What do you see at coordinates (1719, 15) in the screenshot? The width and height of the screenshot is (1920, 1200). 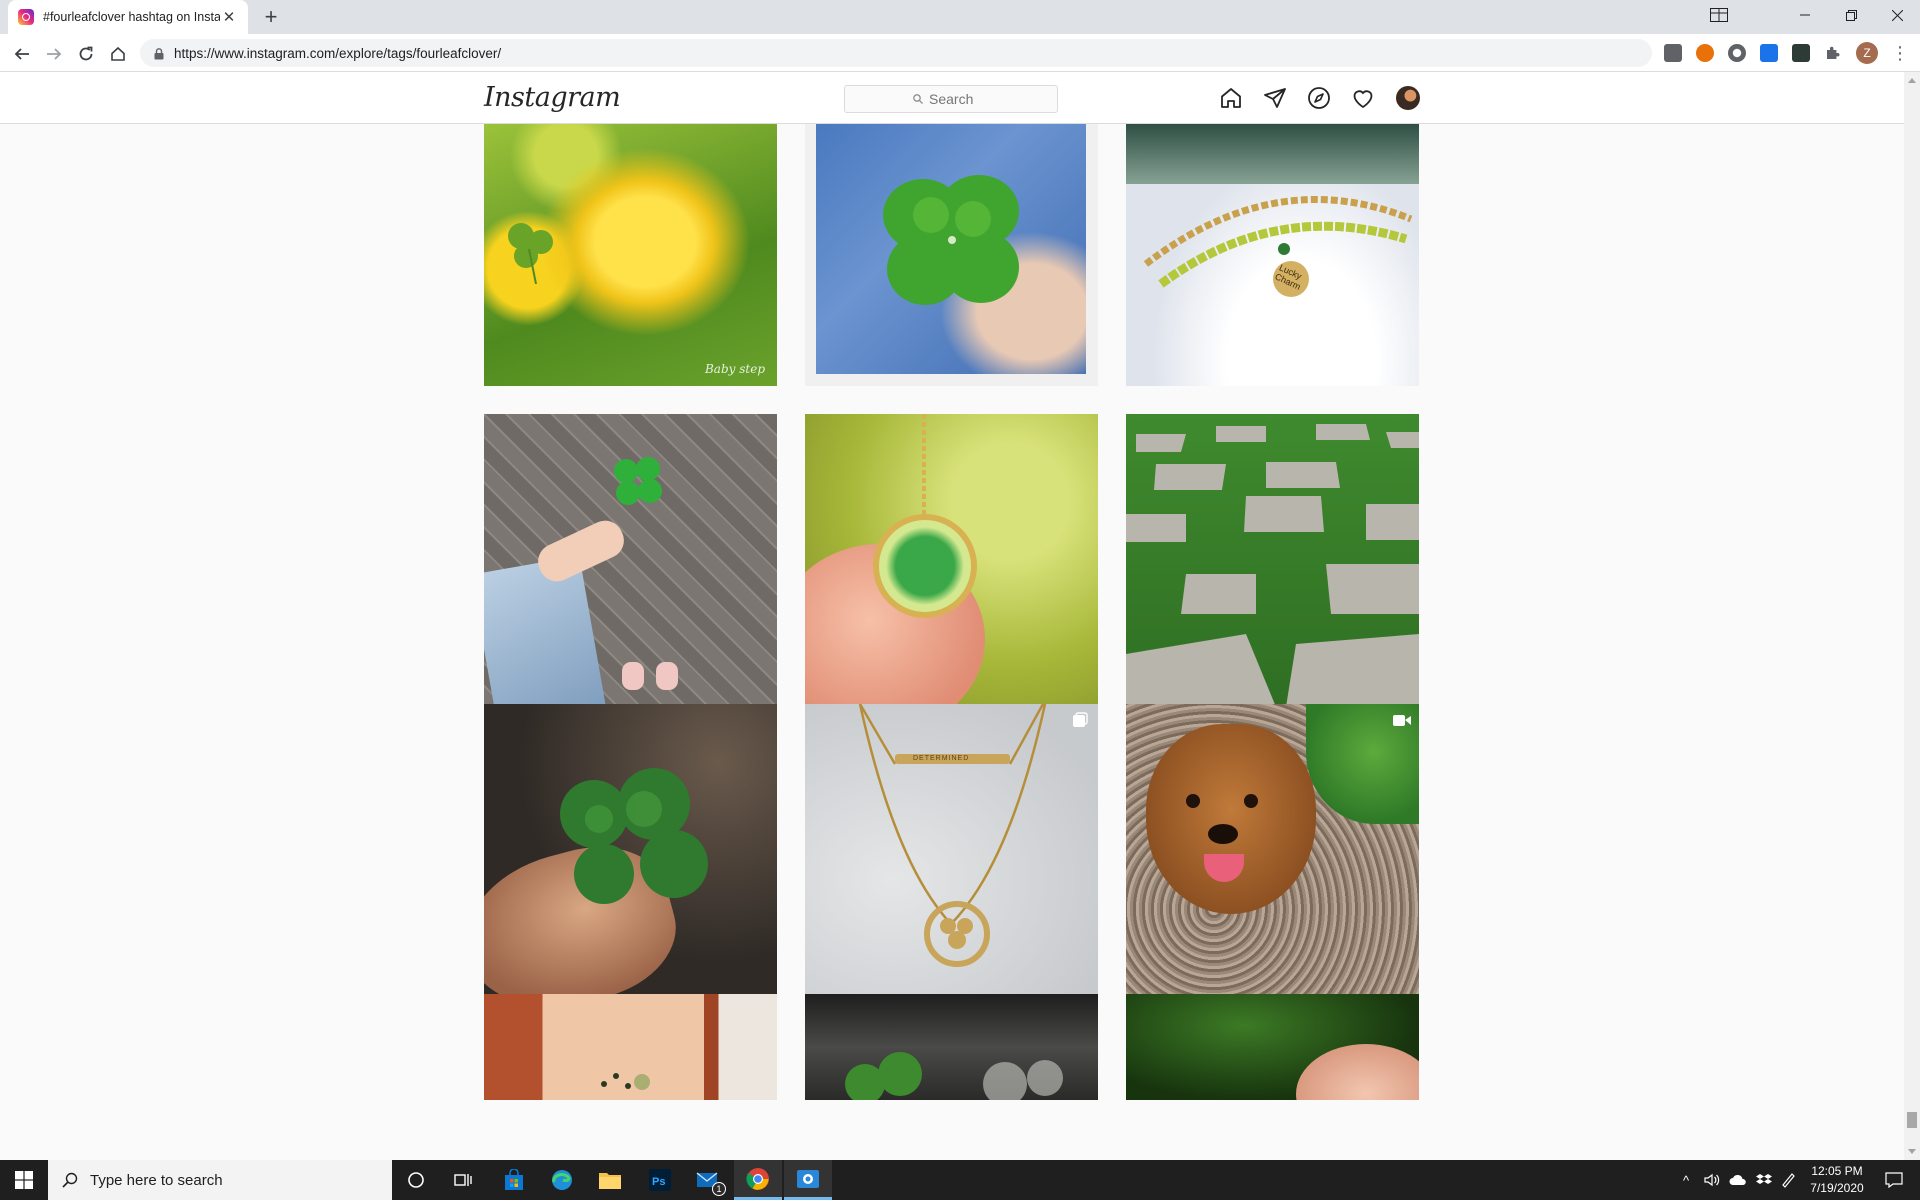 I see `tab-search-icon` at bounding box center [1719, 15].